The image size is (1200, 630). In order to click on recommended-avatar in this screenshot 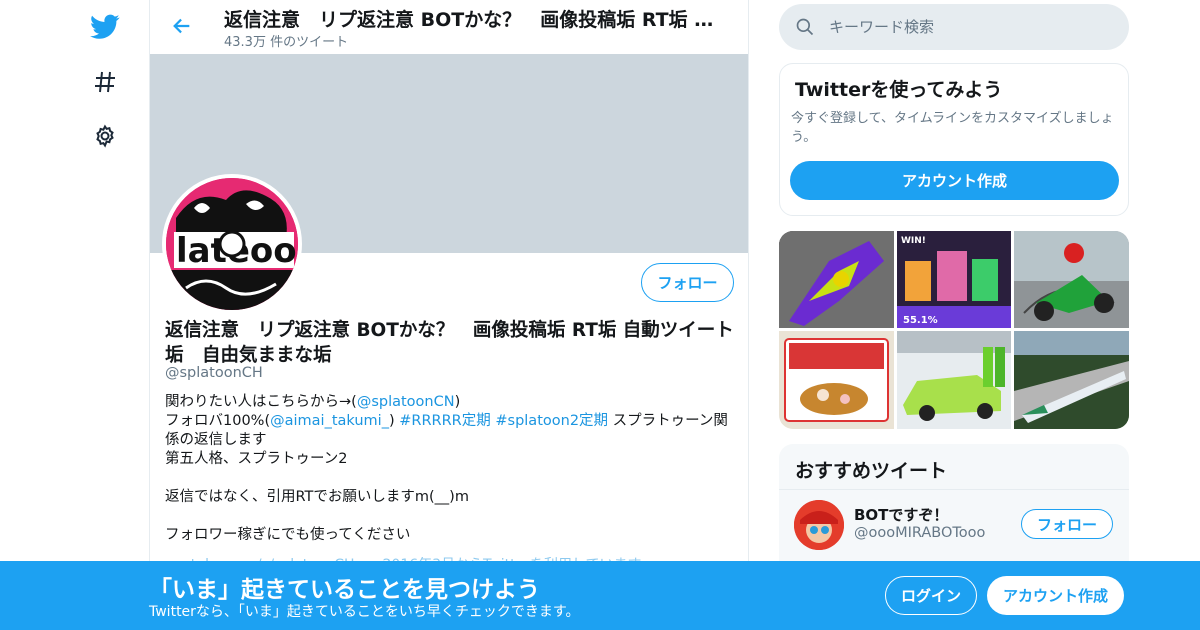, I will do `click(819, 525)`.